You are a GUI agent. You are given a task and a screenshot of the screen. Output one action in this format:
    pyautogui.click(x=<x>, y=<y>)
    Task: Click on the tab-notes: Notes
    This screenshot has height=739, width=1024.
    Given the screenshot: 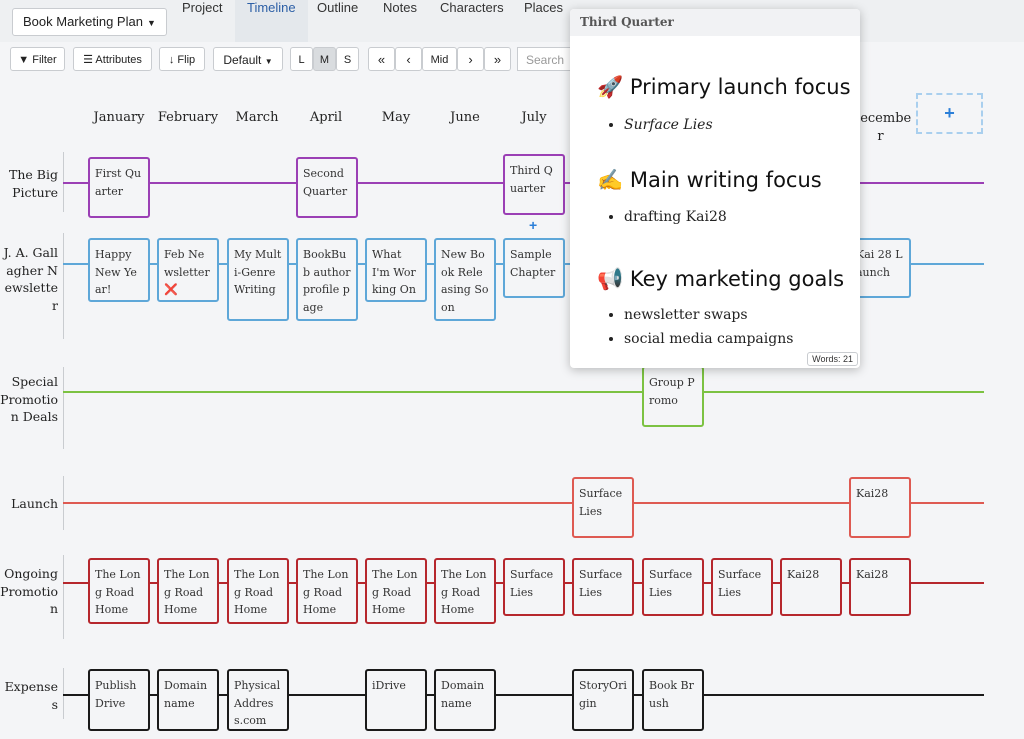 What is the action you would take?
    pyautogui.click(x=400, y=21)
    